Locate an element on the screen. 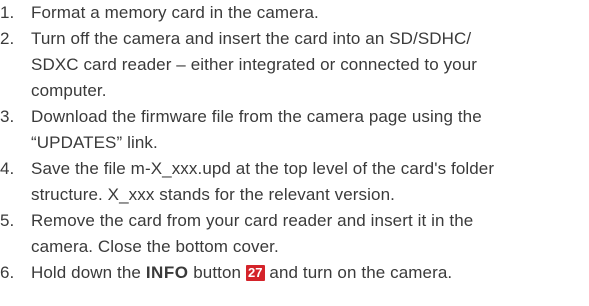  step-text-line: Format a memory card in the camera. is located at coordinates (175, 12).